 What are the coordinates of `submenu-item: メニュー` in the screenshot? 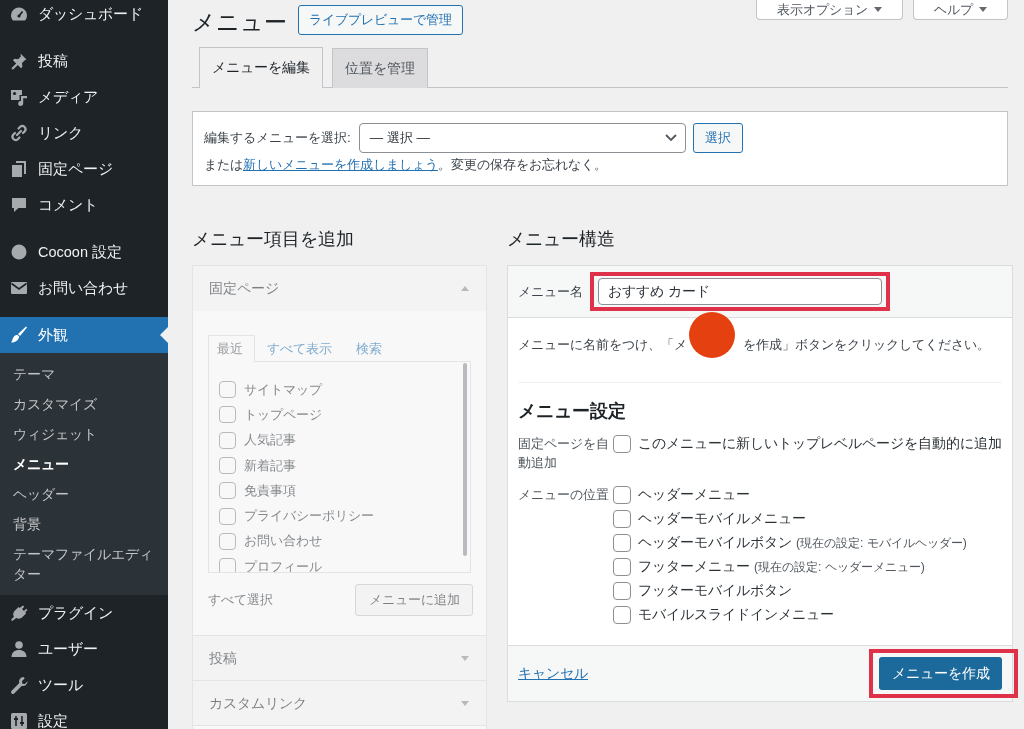 It's located at (84, 465).